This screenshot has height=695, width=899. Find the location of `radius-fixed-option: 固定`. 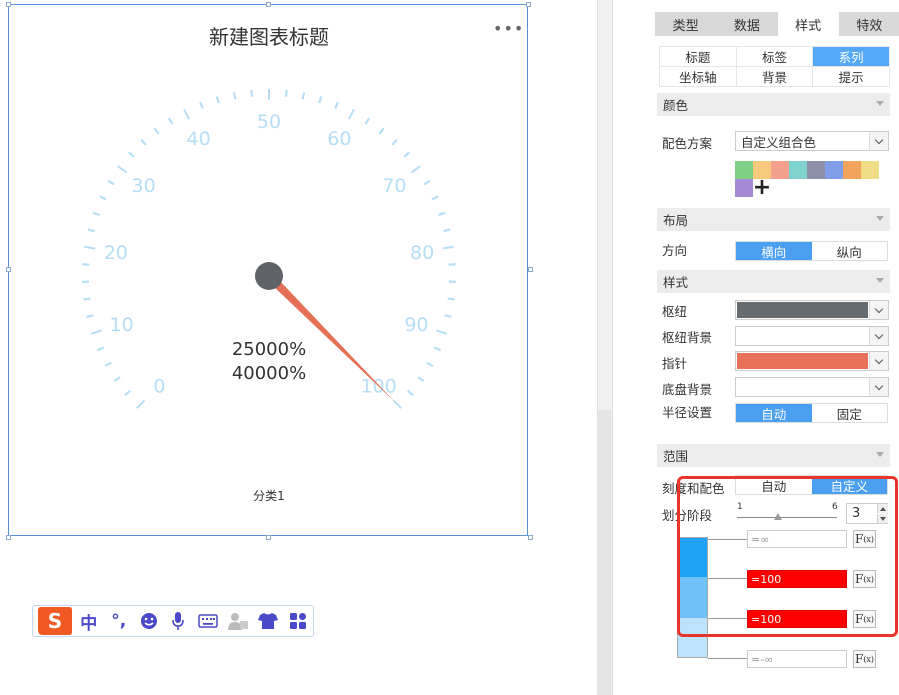

radius-fixed-option: 固定 is located at coordinates (849, 413).